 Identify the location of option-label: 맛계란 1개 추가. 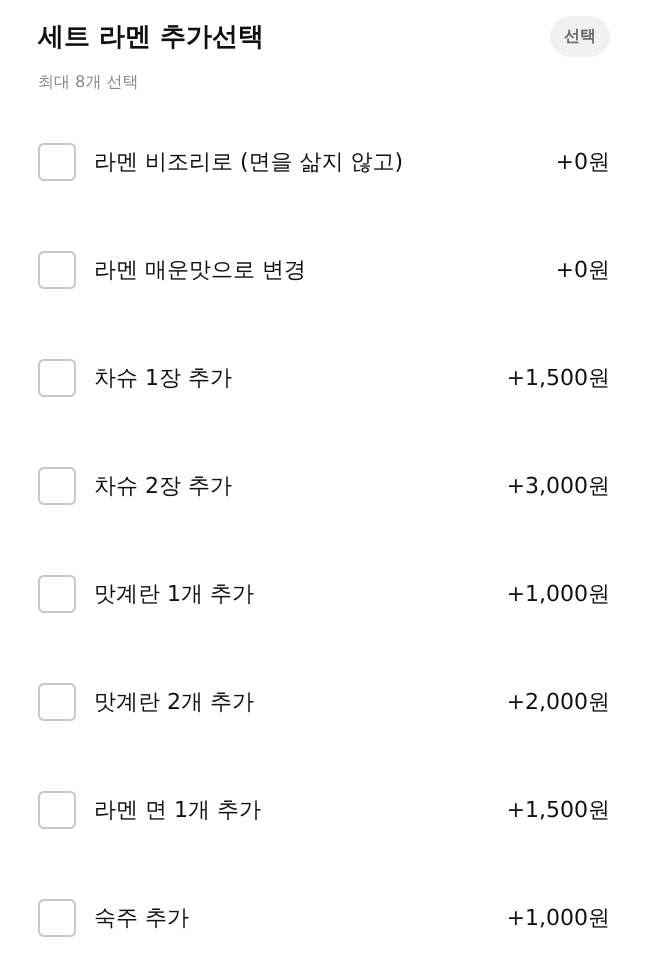
(174, 595).